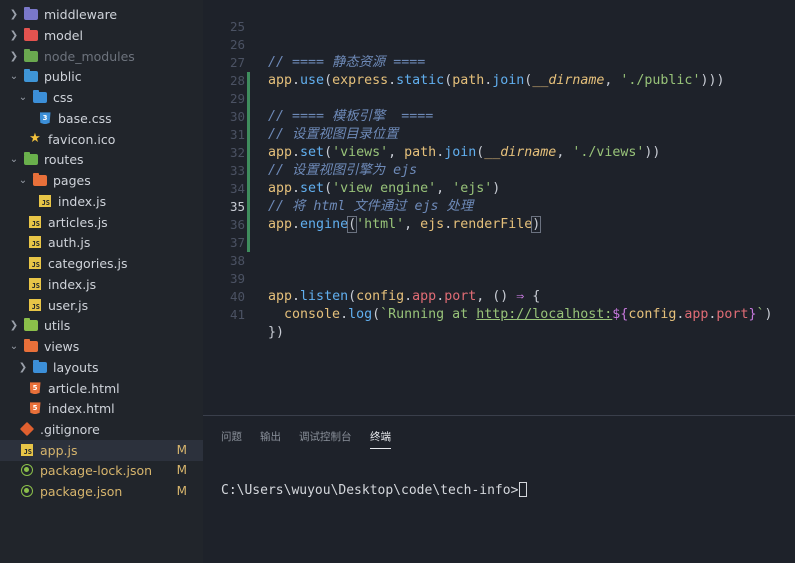 This screenshot has width=795, height=563. I want to click on code-line-active: 35 app.engine('html', ejs.renderFile), so click(499, 206).